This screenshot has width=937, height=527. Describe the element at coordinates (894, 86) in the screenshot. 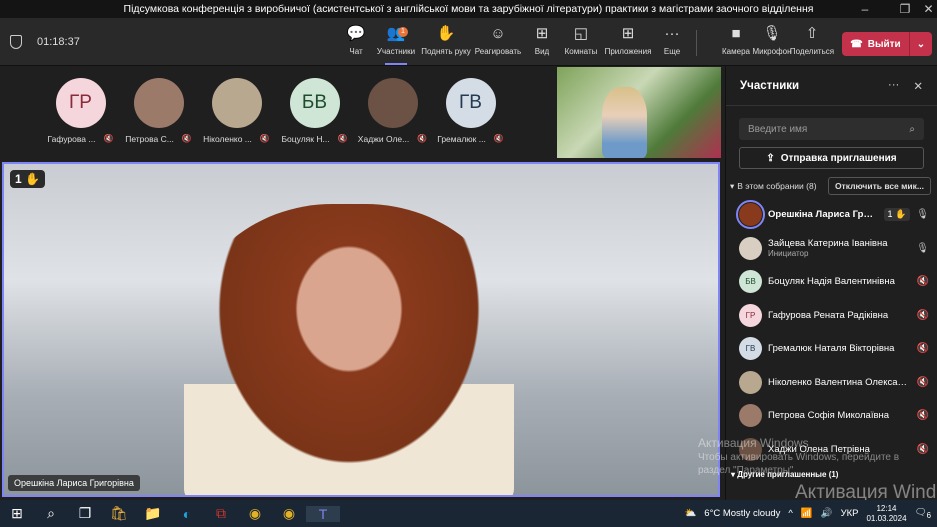

I see `more-icon: ···` at that location.